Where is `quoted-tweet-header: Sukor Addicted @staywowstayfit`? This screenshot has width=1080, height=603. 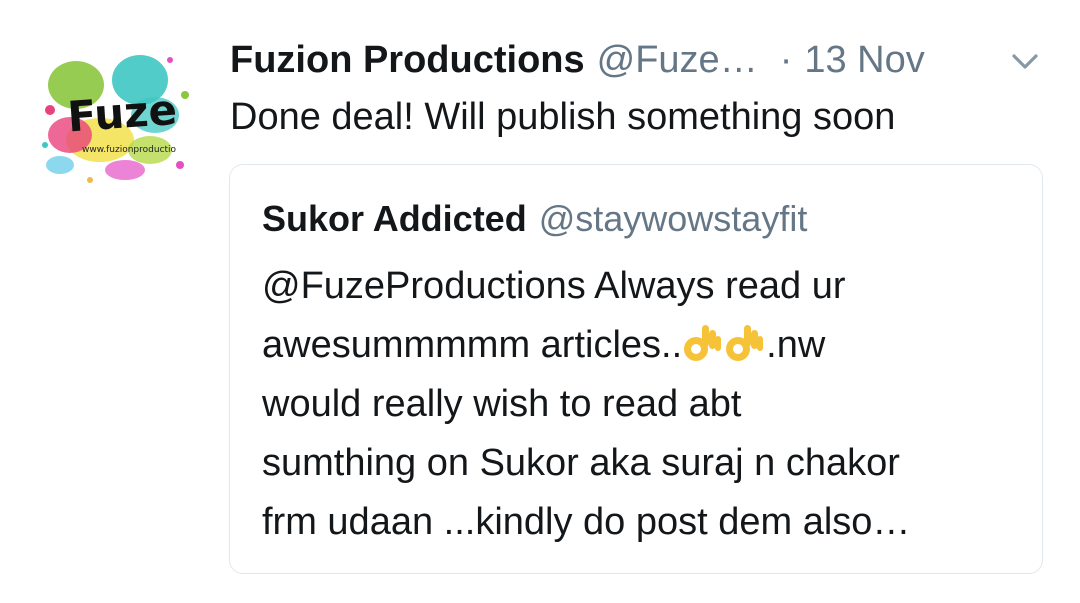 quoted-tweet-header: Sukor Addicted @staywowstayfit is located at coordinates (534, 219).